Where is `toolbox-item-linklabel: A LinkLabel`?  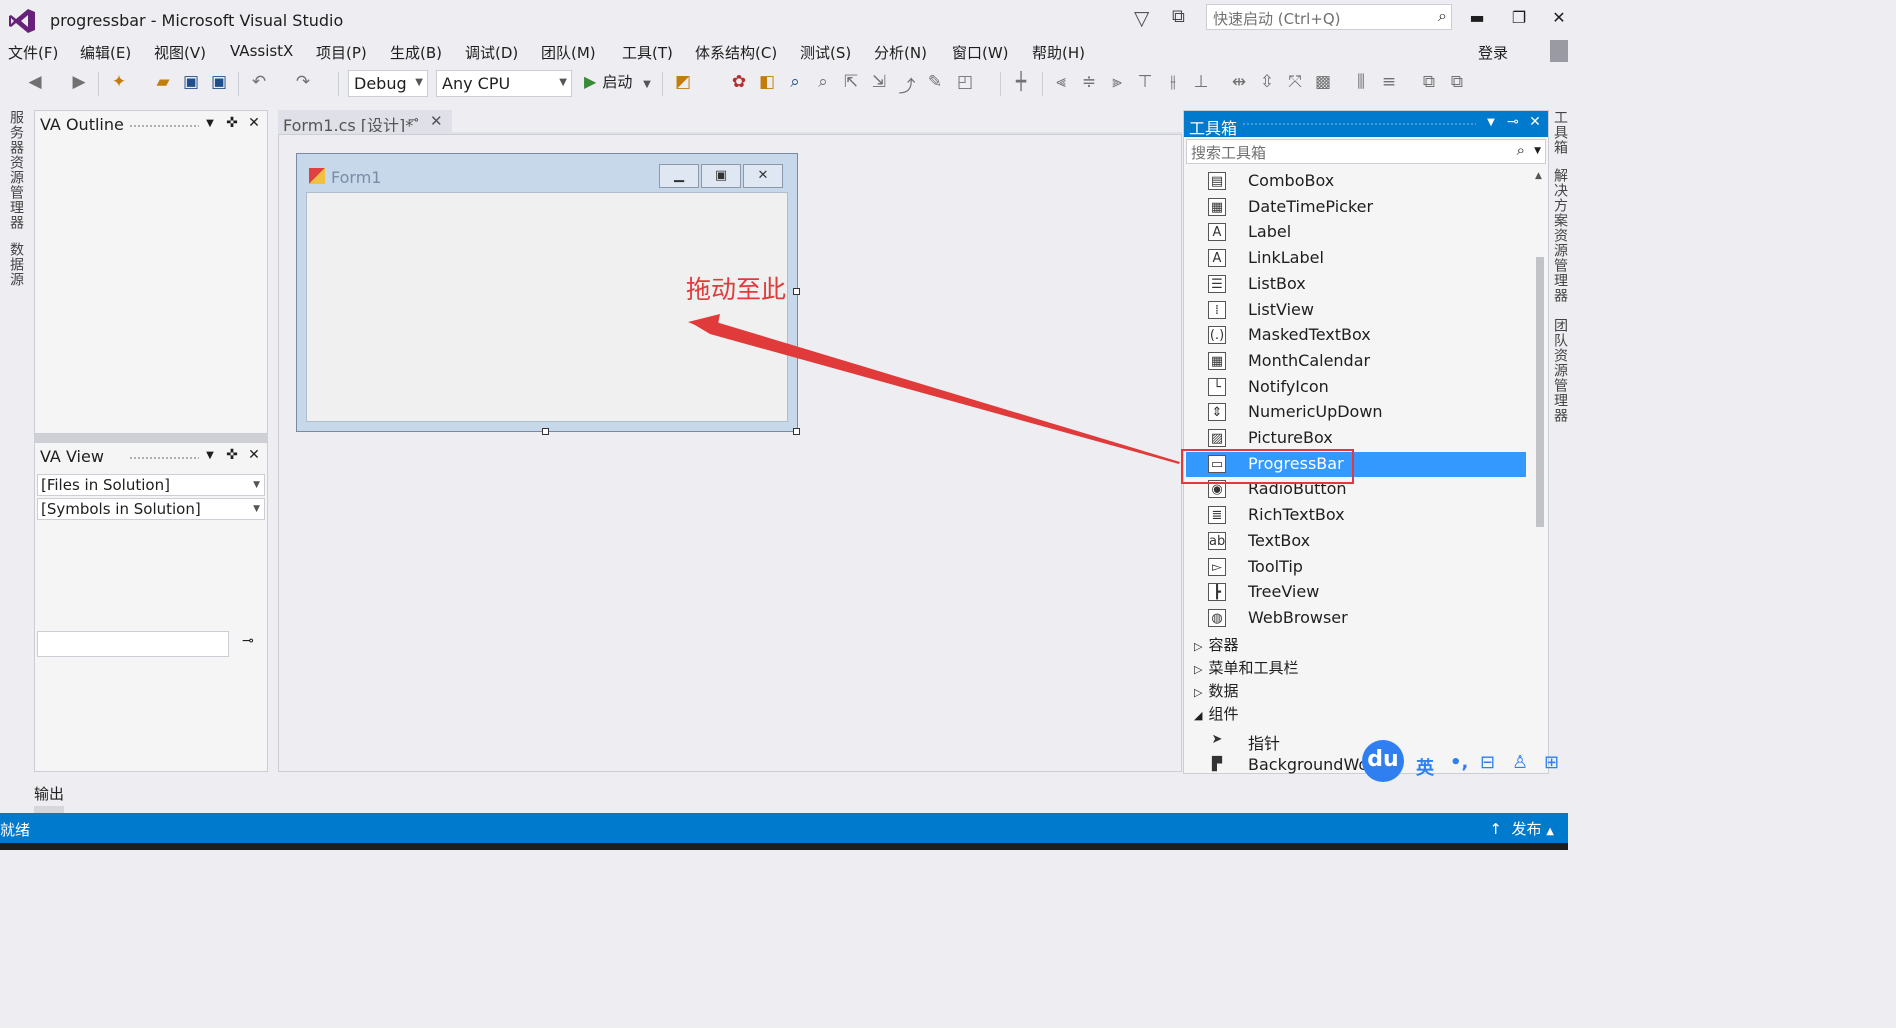 toolbox-item-linklabel: A LinkLabel is located at coordinates (1356, 258).